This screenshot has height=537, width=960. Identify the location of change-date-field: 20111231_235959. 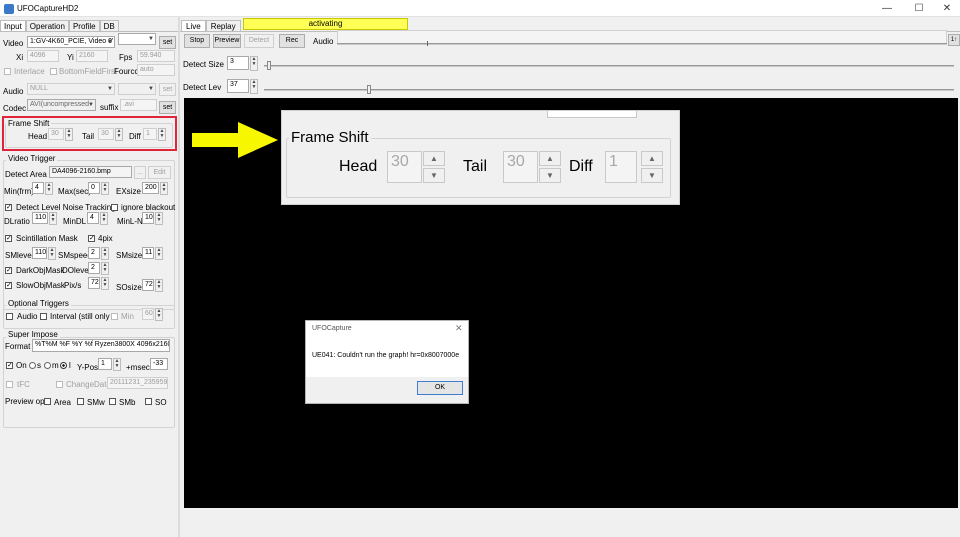
(137, 383).